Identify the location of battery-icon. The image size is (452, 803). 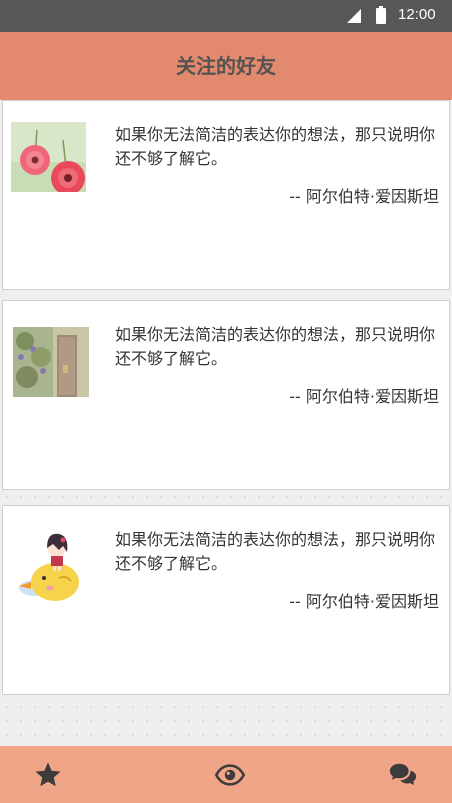
(381, 15).